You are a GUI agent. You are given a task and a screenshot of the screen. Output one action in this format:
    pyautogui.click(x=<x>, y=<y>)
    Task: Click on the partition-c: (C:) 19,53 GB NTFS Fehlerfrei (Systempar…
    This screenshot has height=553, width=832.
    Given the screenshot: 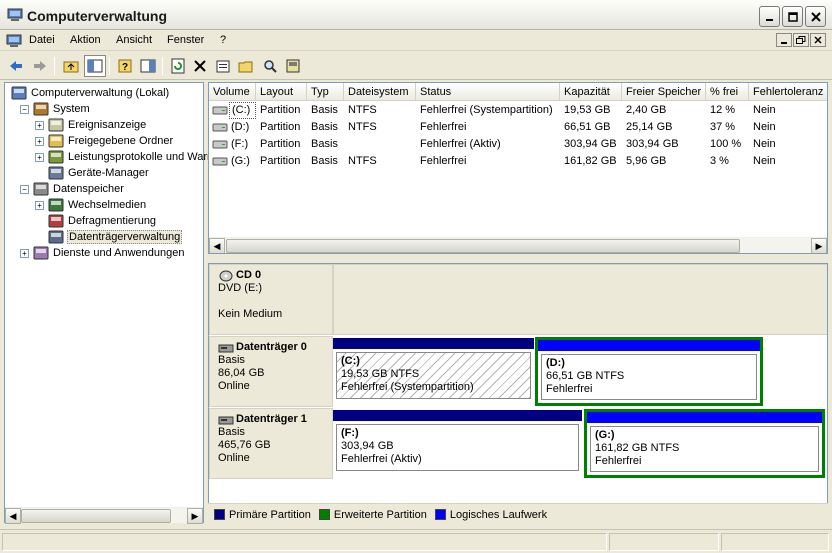 What is the action you would take?
    pyautogui.click(x=433, y=370)
    